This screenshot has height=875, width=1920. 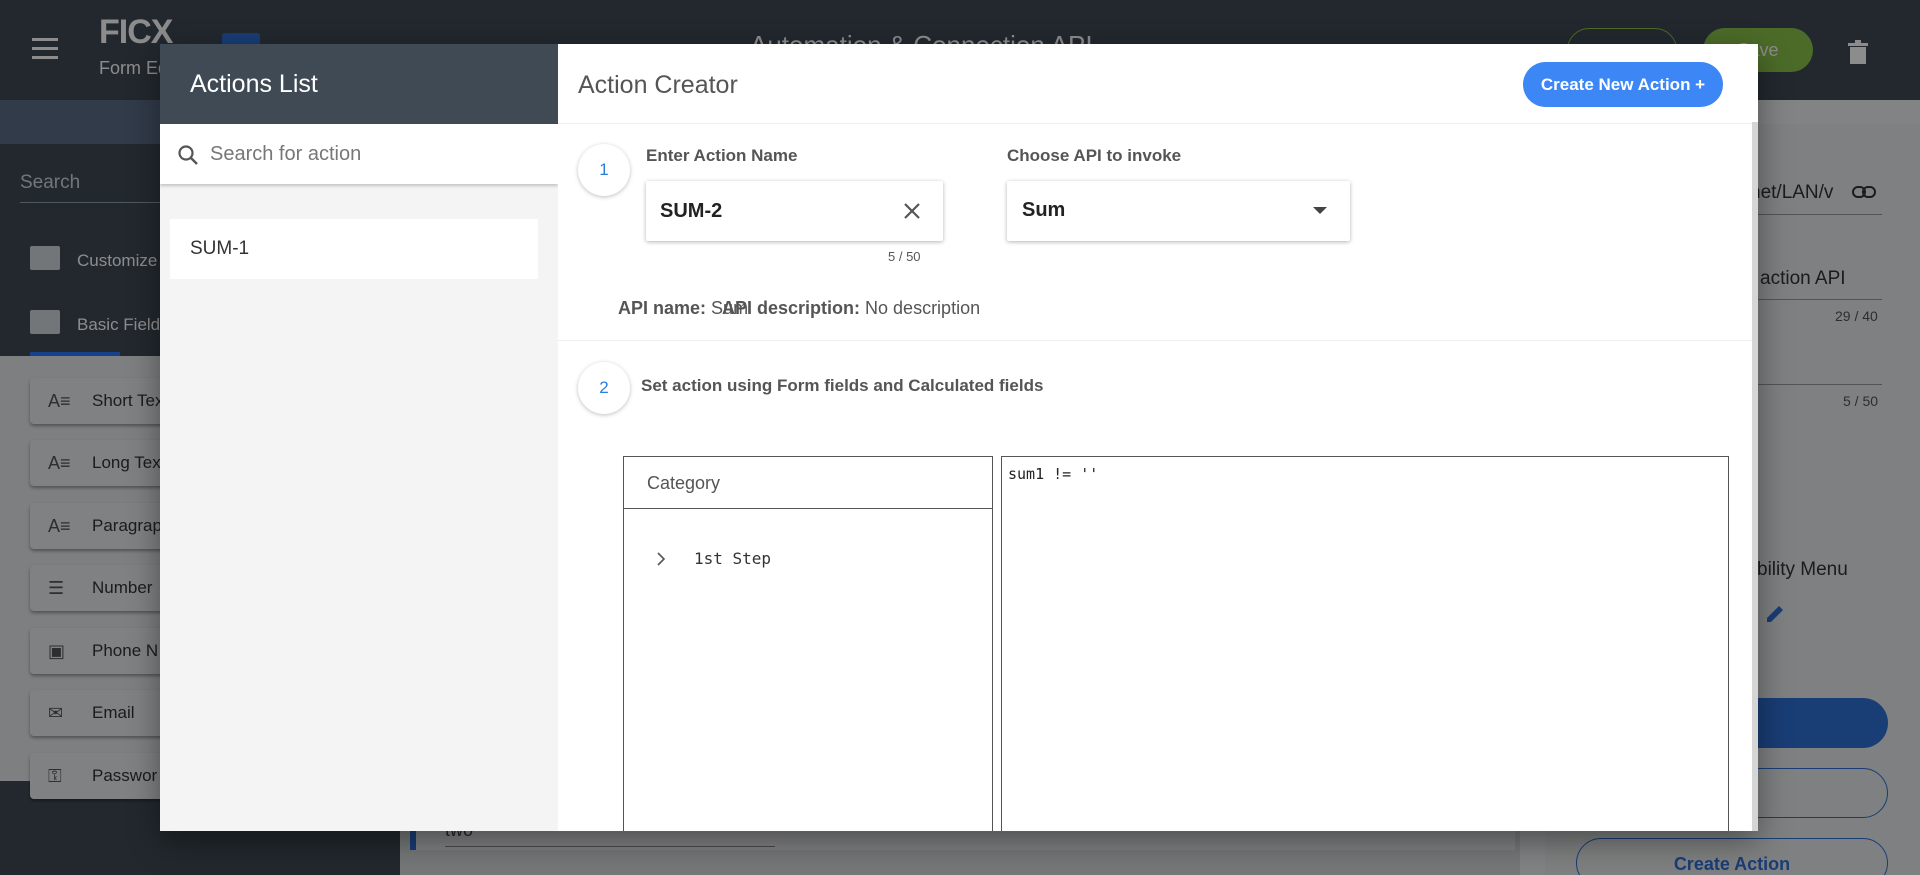 I want to click on api-description-info: API description: No description, so click(x=851, y=308).